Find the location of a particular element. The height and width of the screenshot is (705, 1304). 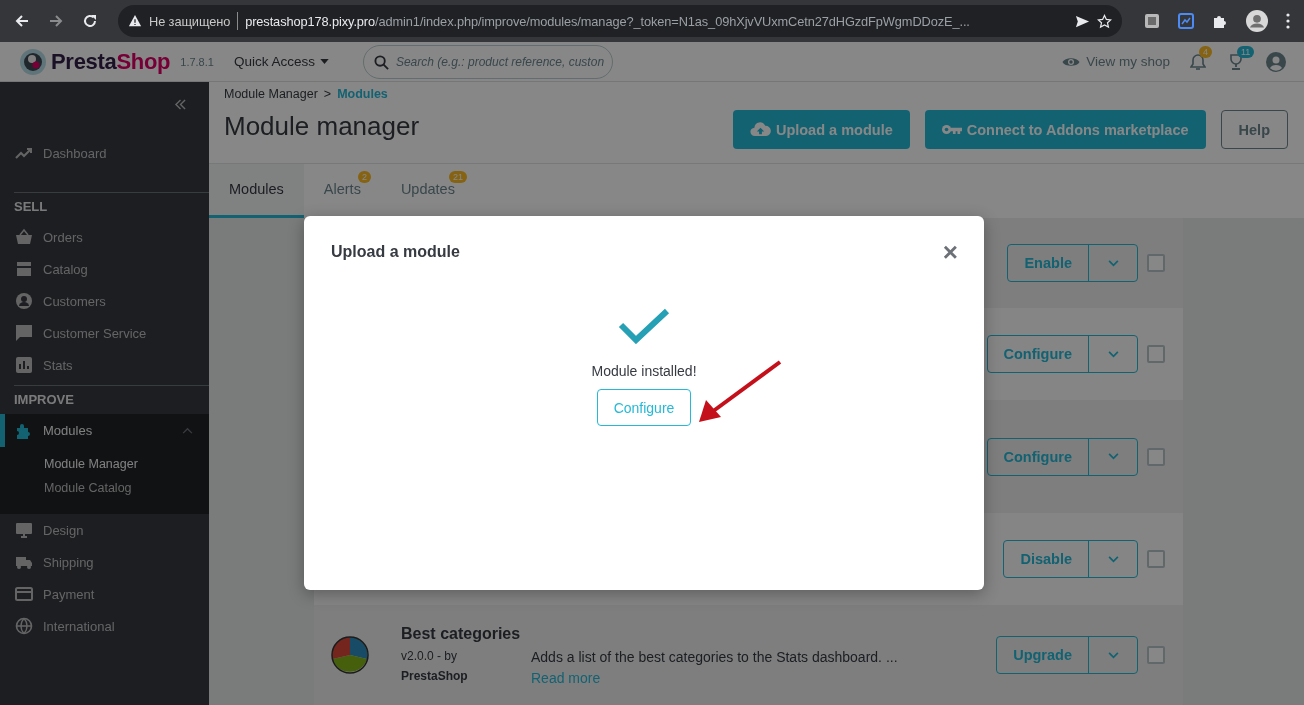

sidebar-label: Shipping is located at coordinates (69, 562).